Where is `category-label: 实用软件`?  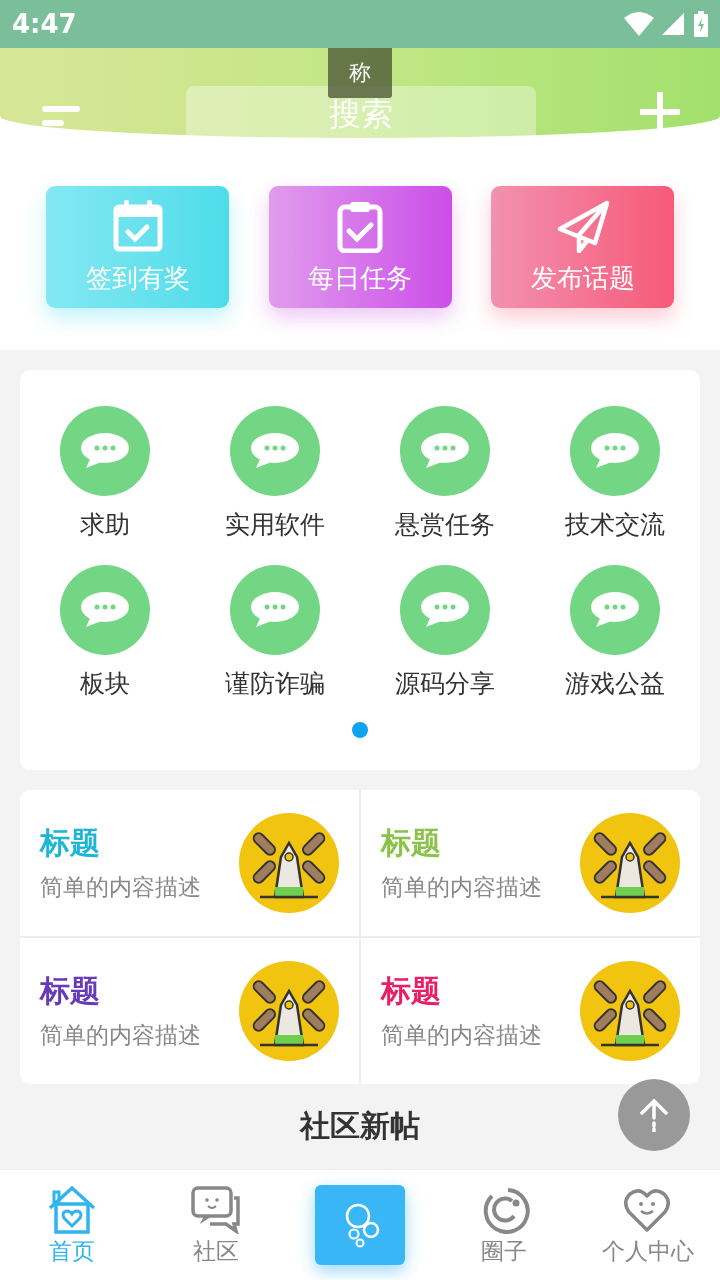
category-label: 实用软件 is located at coordinates (275, 524).